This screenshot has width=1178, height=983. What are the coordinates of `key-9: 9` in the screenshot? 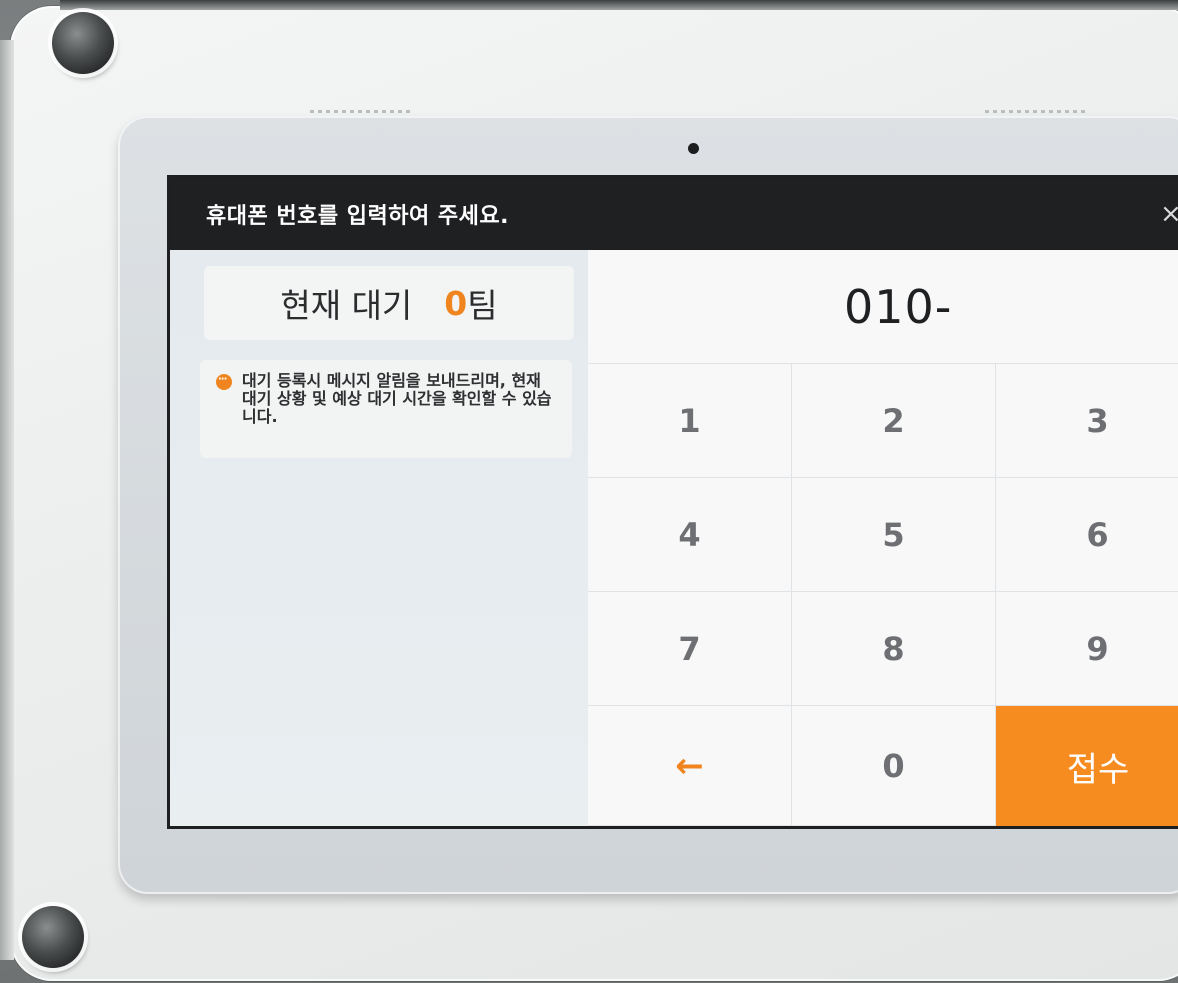 It's located at (1087, 649).